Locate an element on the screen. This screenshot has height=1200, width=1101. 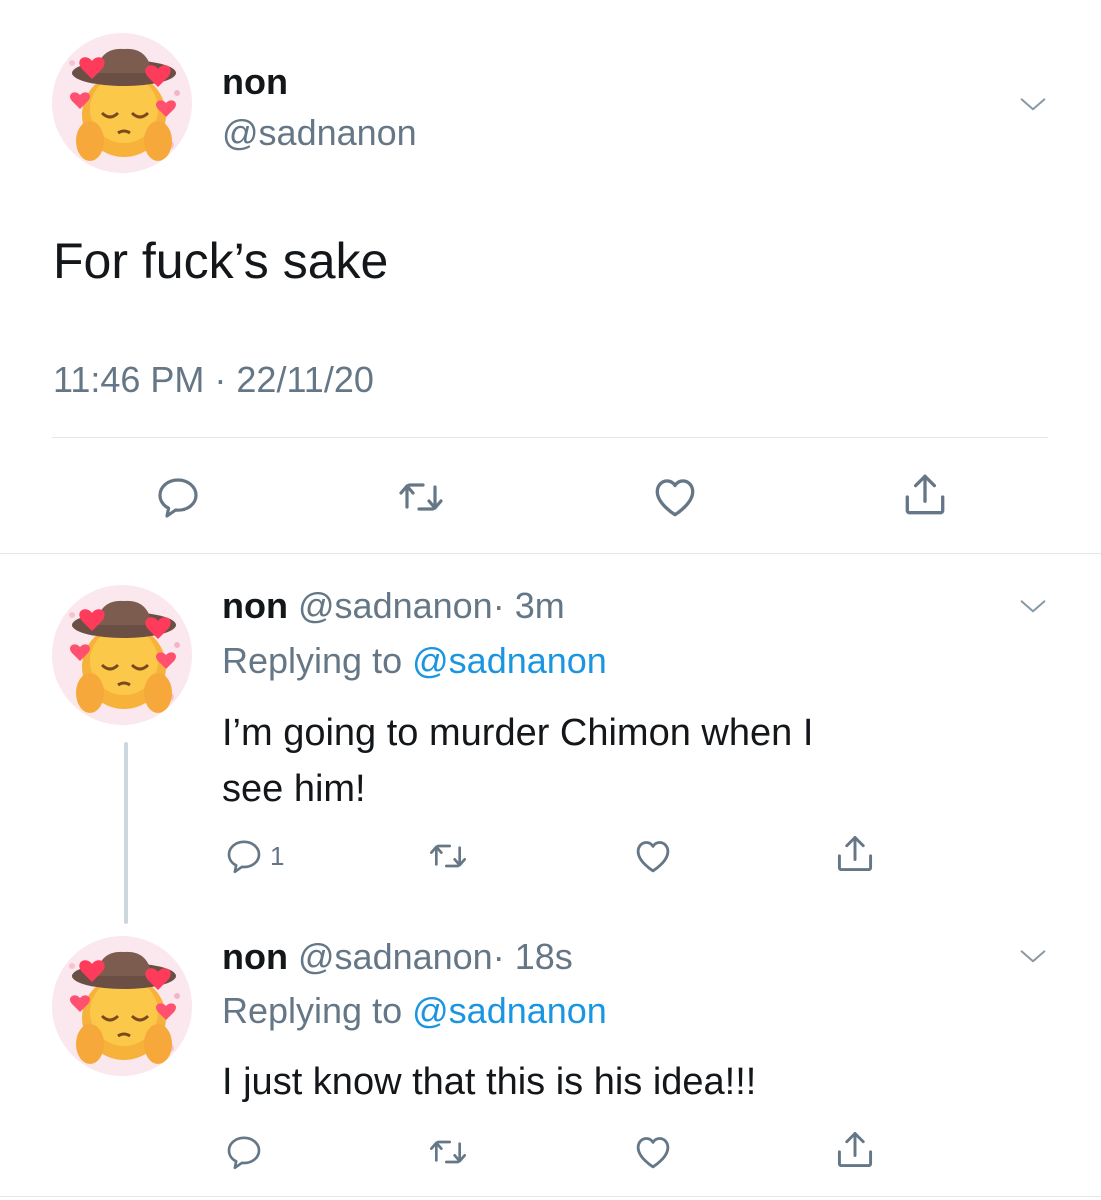
reply-header: non @sadnanon· 3m is located at coordinates (393, 606).